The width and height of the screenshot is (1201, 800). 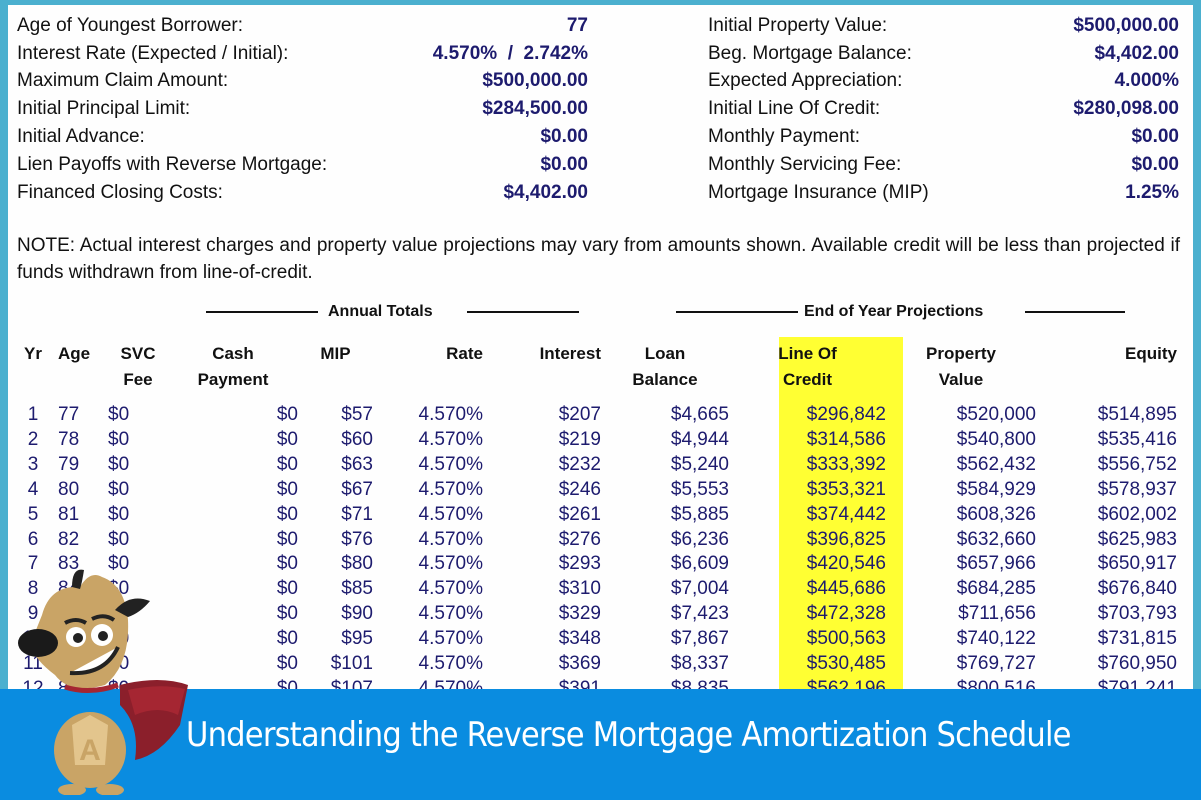 I want to click on cell-line-of-credit: $472,328, so click(x=846, y=614).